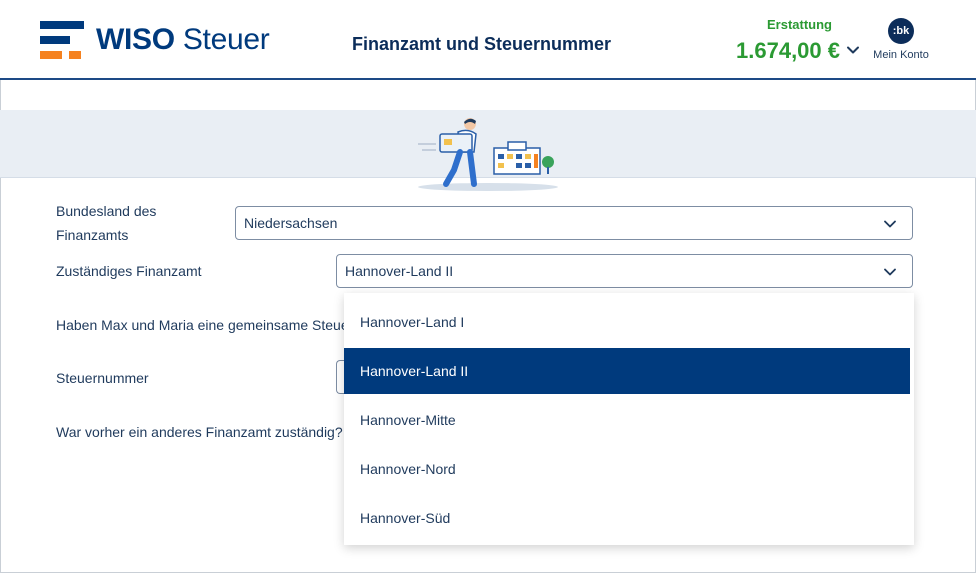  What do you see at coordinates (183, 39) in the screenshot?
I see `logo-text: WISO Steuer` at bounding box center [183, 39].